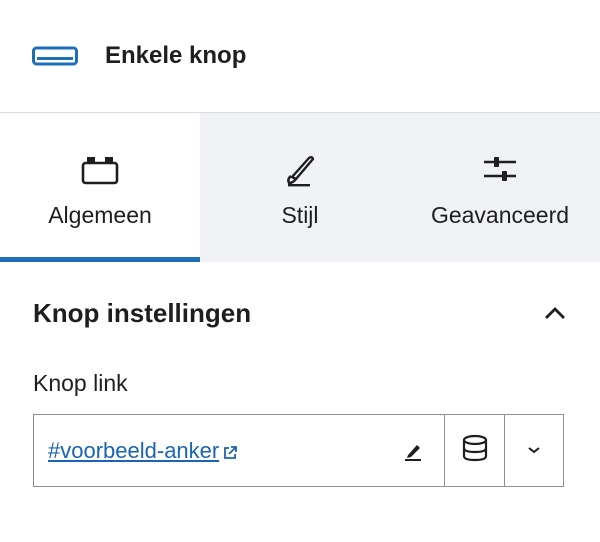 The height and width of the screenshot is (542, 600). What do you see at coordinates (555, 313) in the screenshot?
I see `chevron-up-icon` at bounding box center [555, 313].